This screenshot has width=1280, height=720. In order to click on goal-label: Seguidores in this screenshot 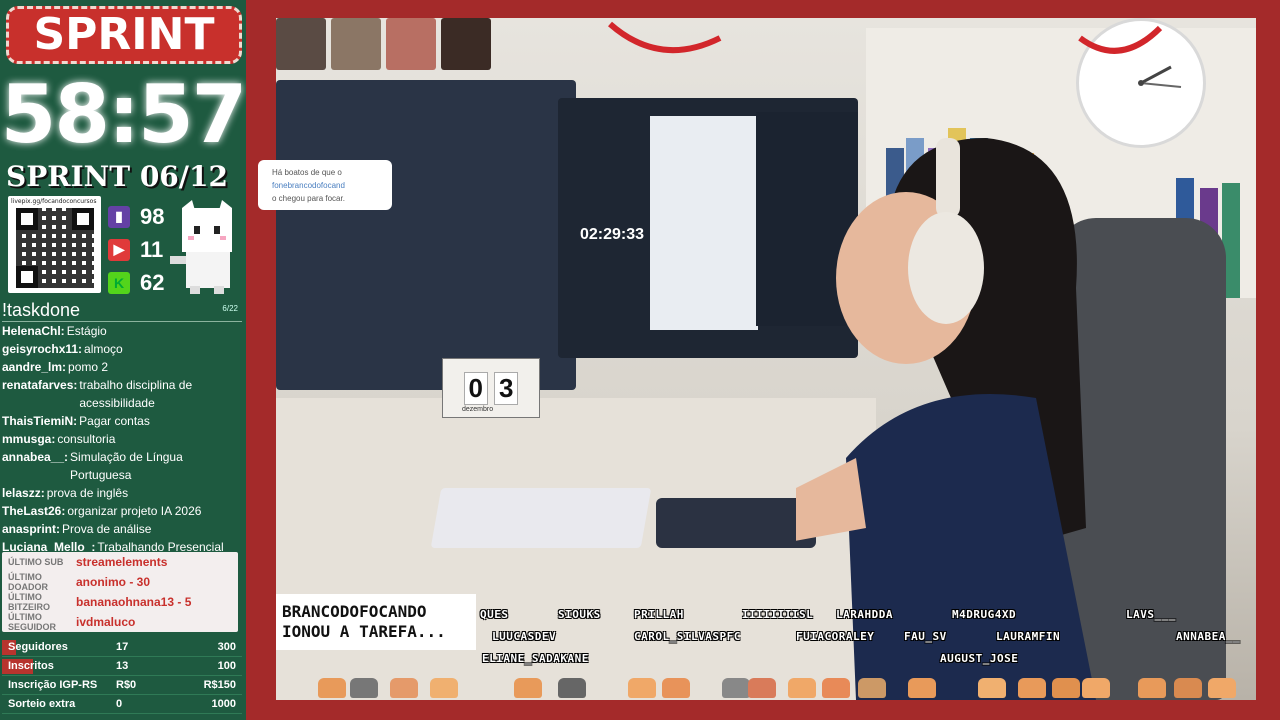, I will do `click(38, 647)`.